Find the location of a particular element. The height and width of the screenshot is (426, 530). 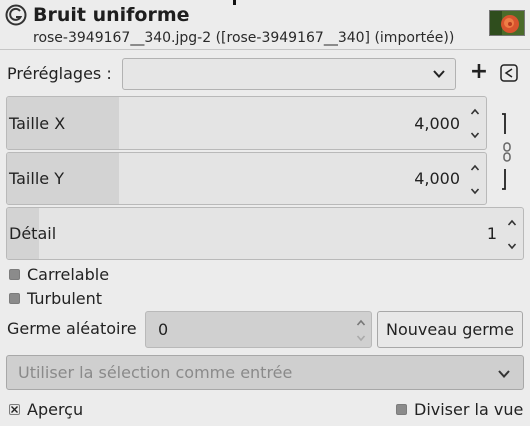

random-seed-input: 0 is located at coordinates (258, 329).